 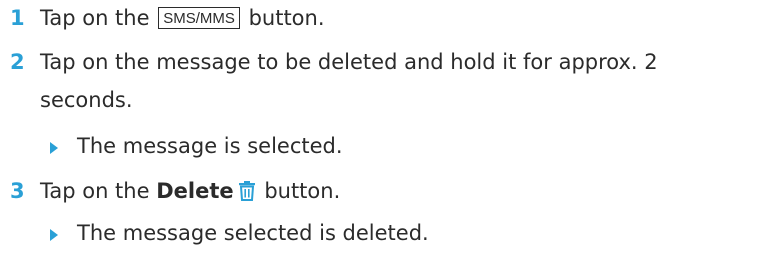 I want to click on sms-mms-key: SMS/MMS, so click(x=199, y=18).